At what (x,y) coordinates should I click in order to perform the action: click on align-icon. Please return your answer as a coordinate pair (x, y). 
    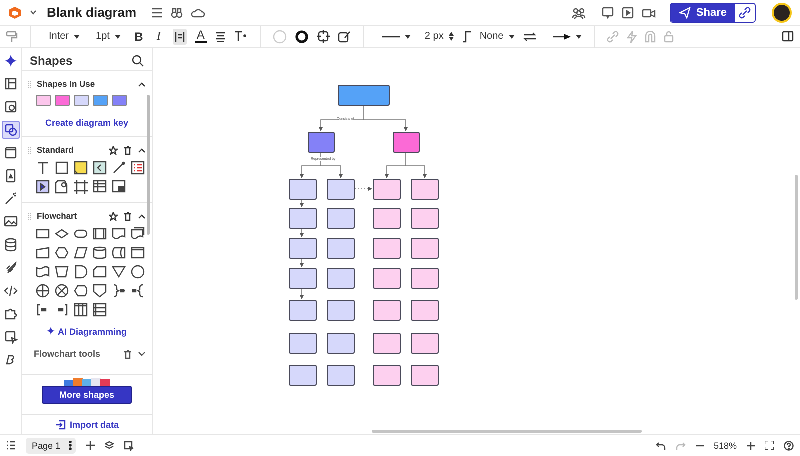
    Looking at the image, I should click on (220, 37).